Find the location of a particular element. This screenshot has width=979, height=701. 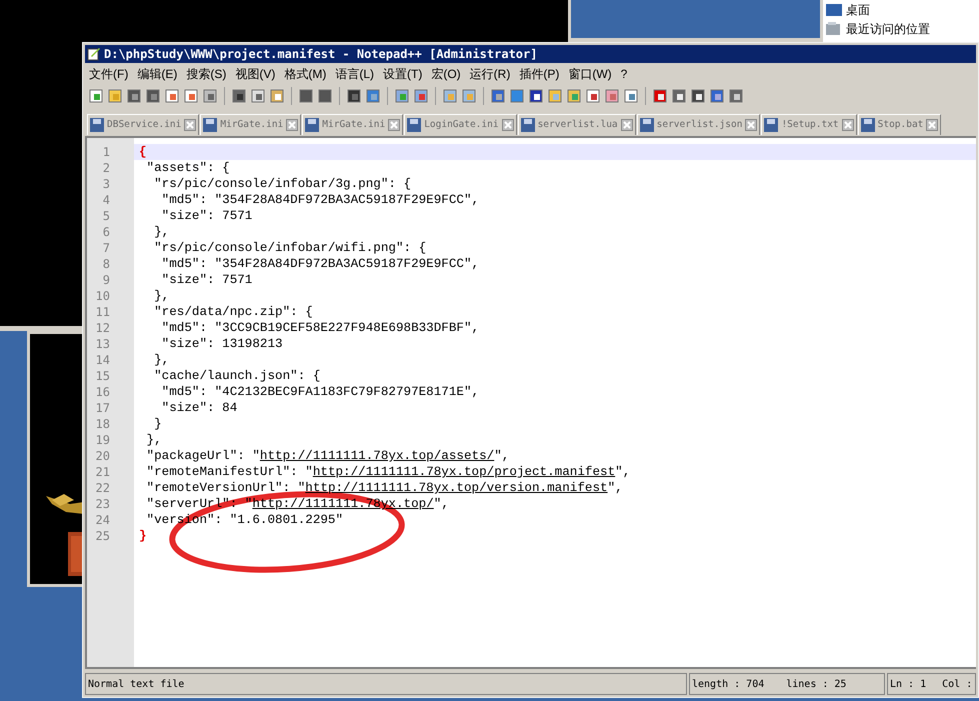

column-label: Col : is located at coordinates (957, 685).